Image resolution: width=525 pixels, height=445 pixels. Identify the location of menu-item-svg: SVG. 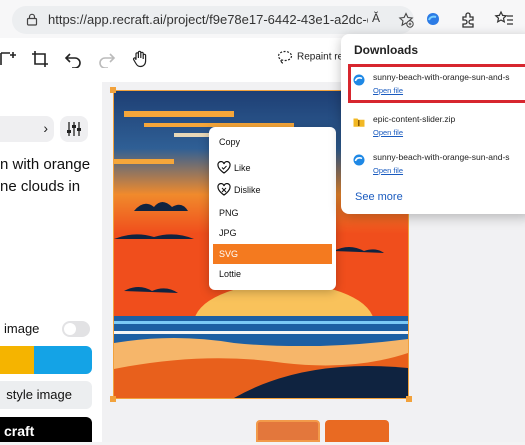
(272, 254).